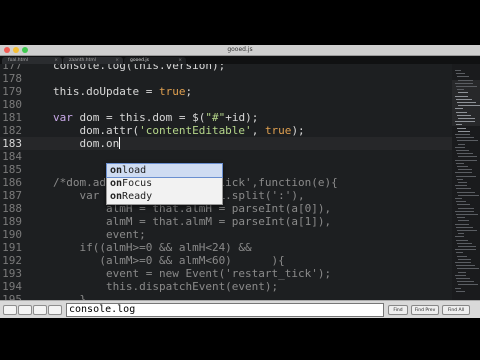  Describe the element at coordinates (12, 195) in the screenshot. I see `line-number: 187` at that location.